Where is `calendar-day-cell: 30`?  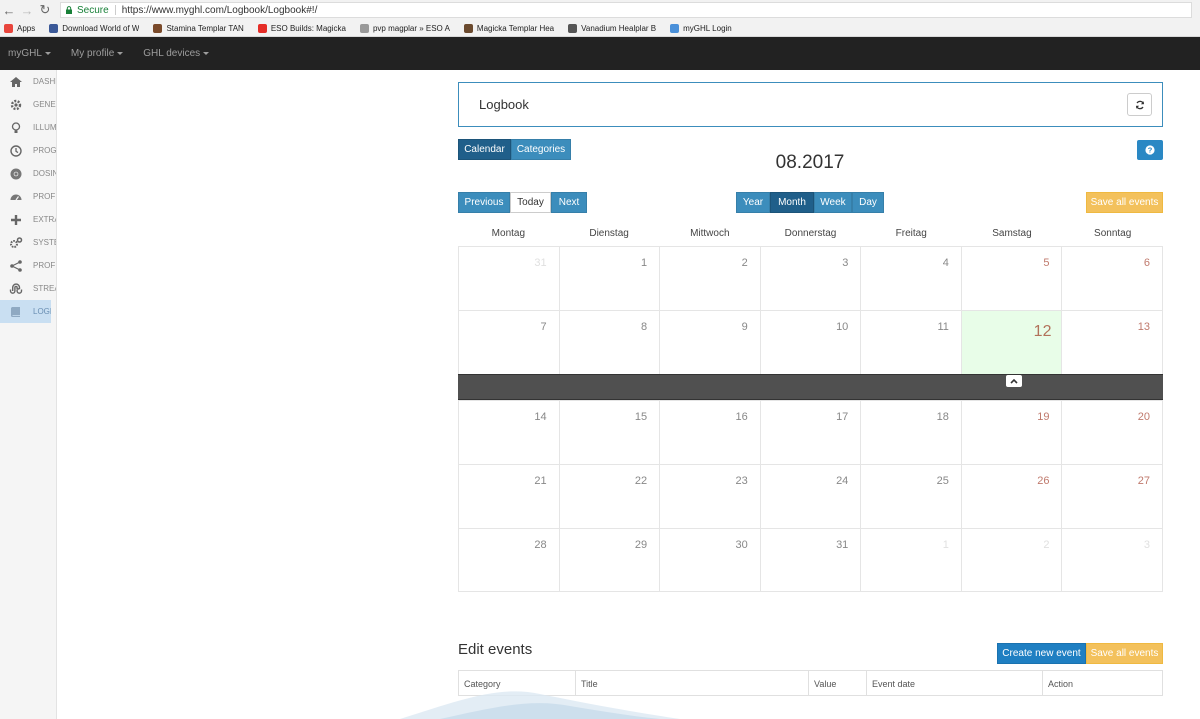
calendar-day-cell: 30 is located at coordinates (709, 560).